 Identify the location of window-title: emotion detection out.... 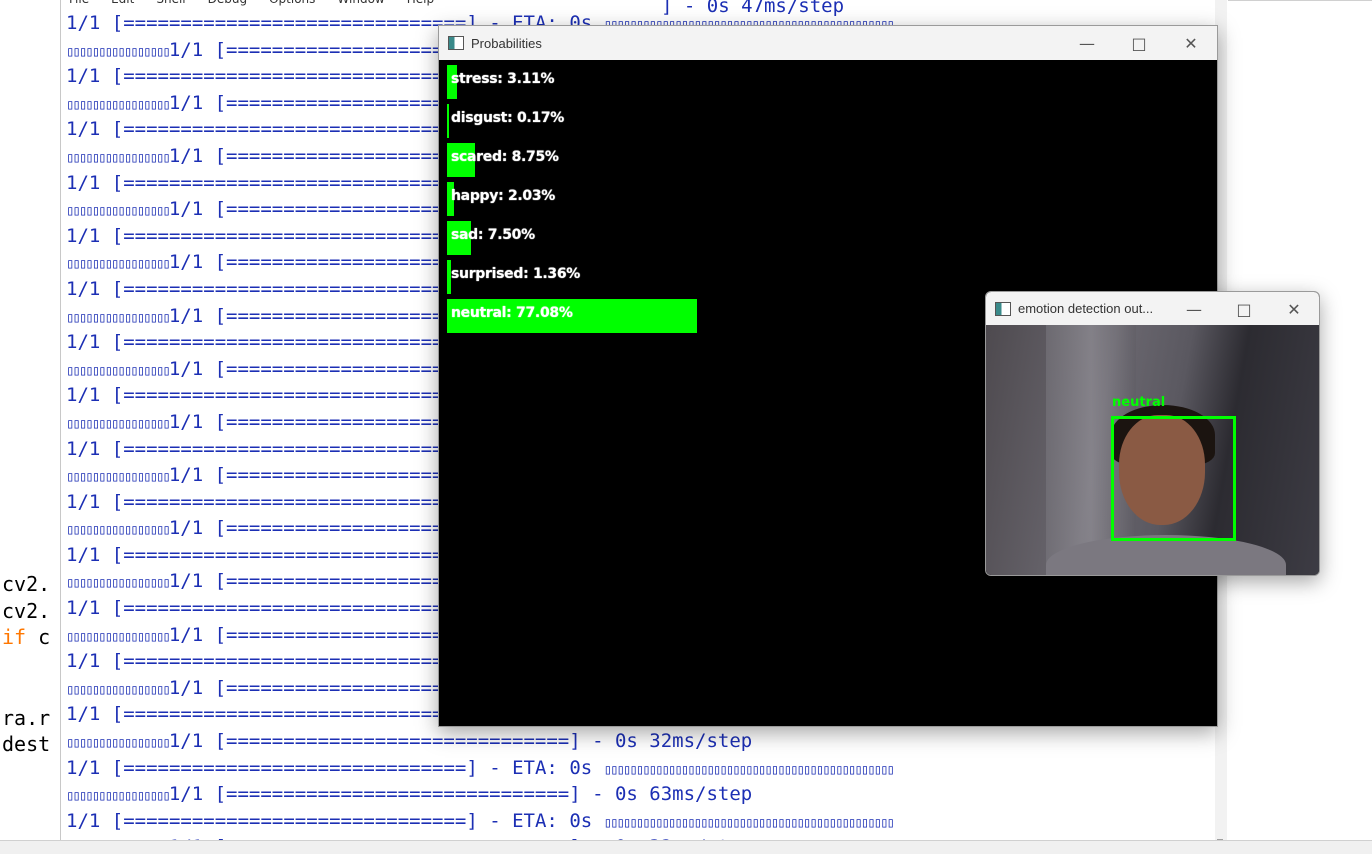
(1086, 308).